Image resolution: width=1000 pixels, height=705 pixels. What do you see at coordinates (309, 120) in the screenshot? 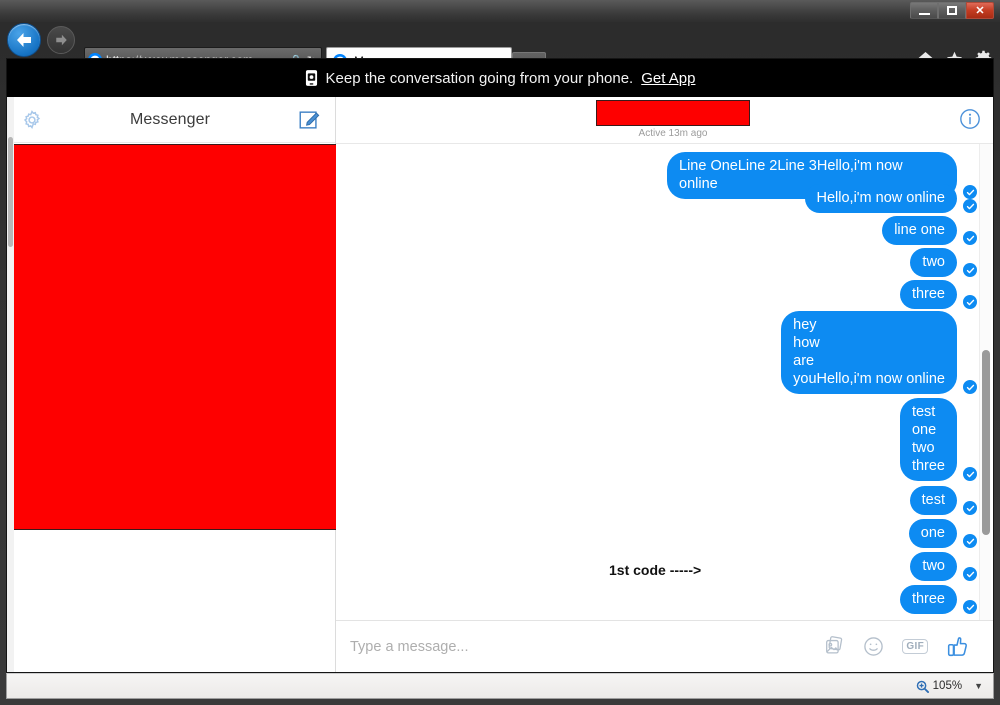
I see `compose-pencil-icon` at bounding box center [309, 120].